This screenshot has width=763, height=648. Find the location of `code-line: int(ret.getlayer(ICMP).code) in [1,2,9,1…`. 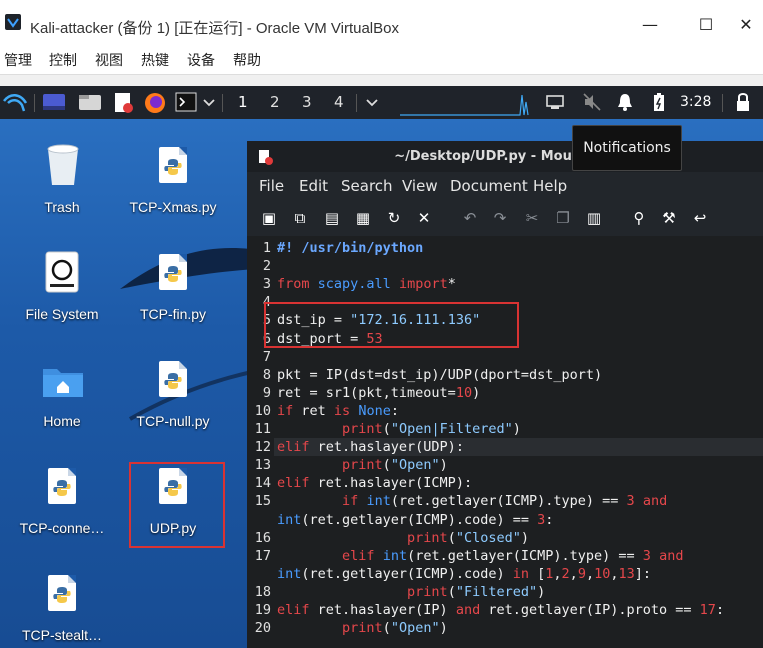

code-line: int(ret.getlayer(ICMP).code) in [1,2,9,1… is located at coordinates (464, 574).